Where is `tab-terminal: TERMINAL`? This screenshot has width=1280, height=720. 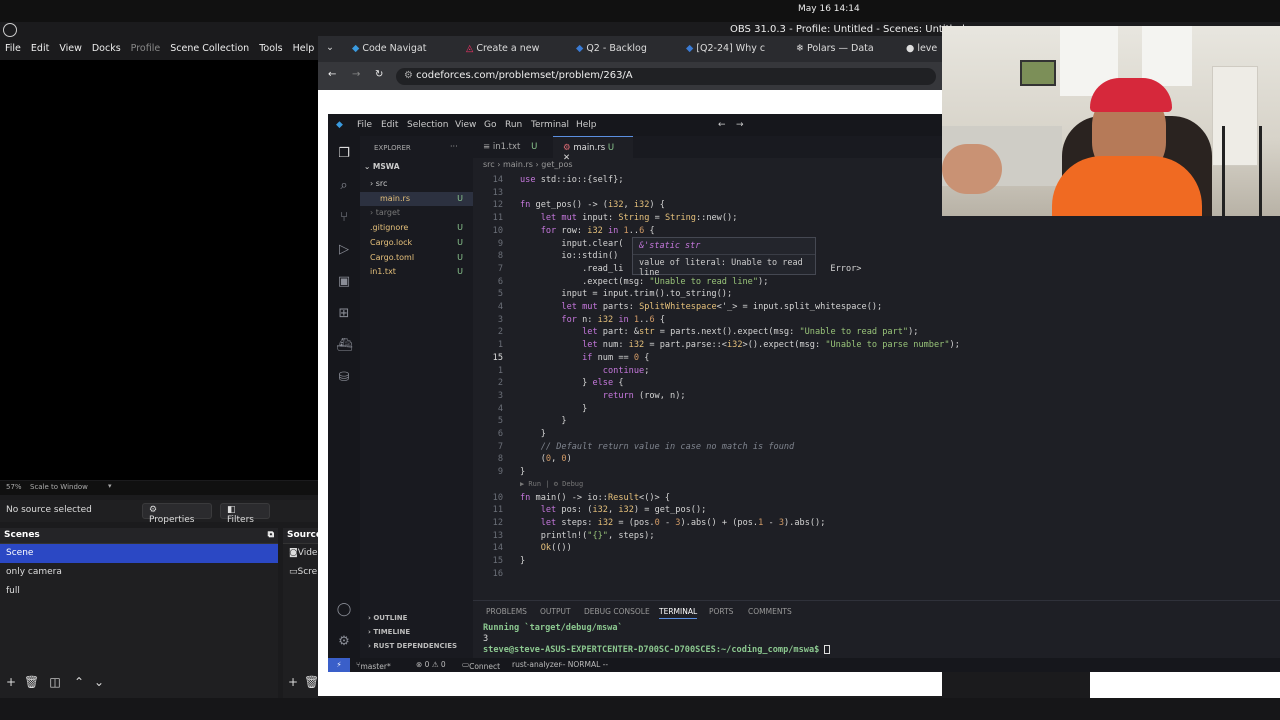
tab-terminal: TERMINAL is located at coordinates (678, 613).